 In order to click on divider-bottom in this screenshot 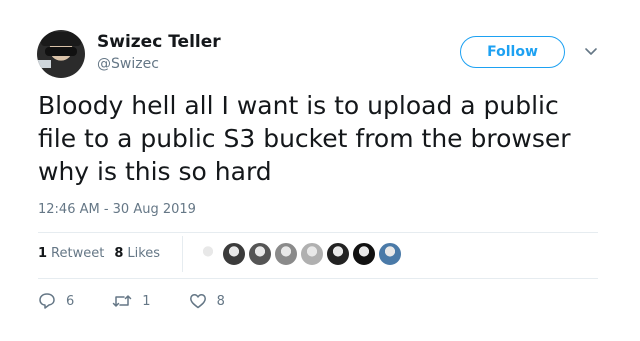, I will do `click(318, 278)`.